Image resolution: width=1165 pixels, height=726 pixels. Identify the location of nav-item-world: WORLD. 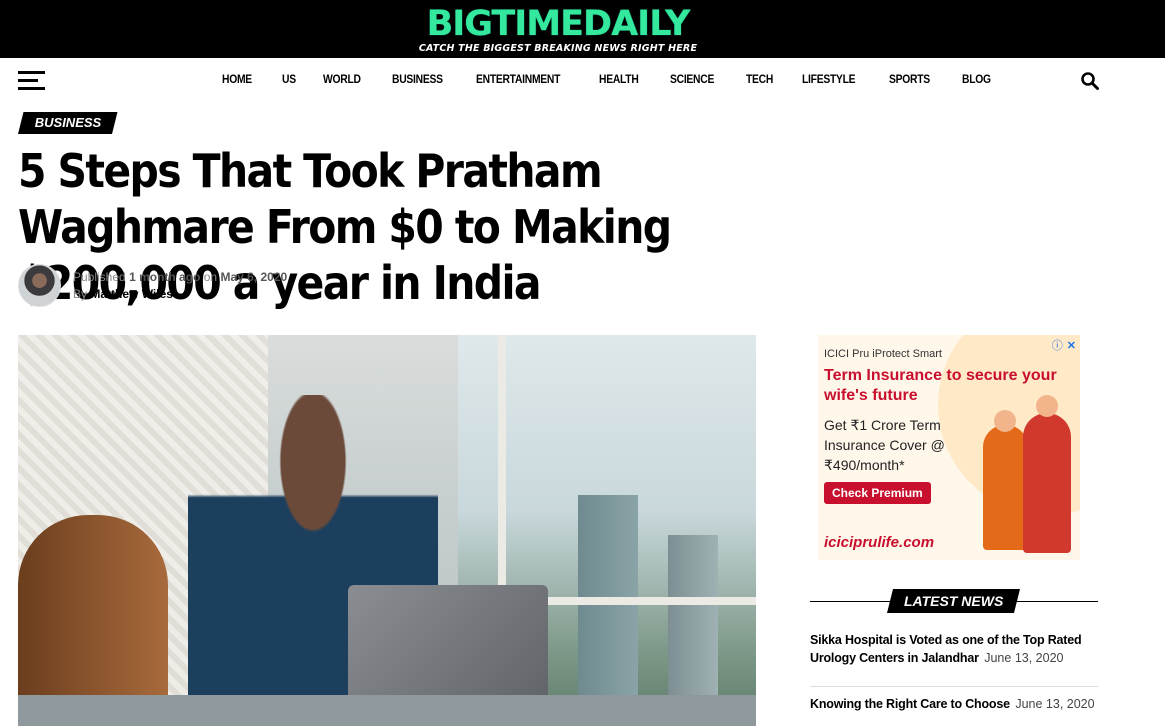
(342, 79).